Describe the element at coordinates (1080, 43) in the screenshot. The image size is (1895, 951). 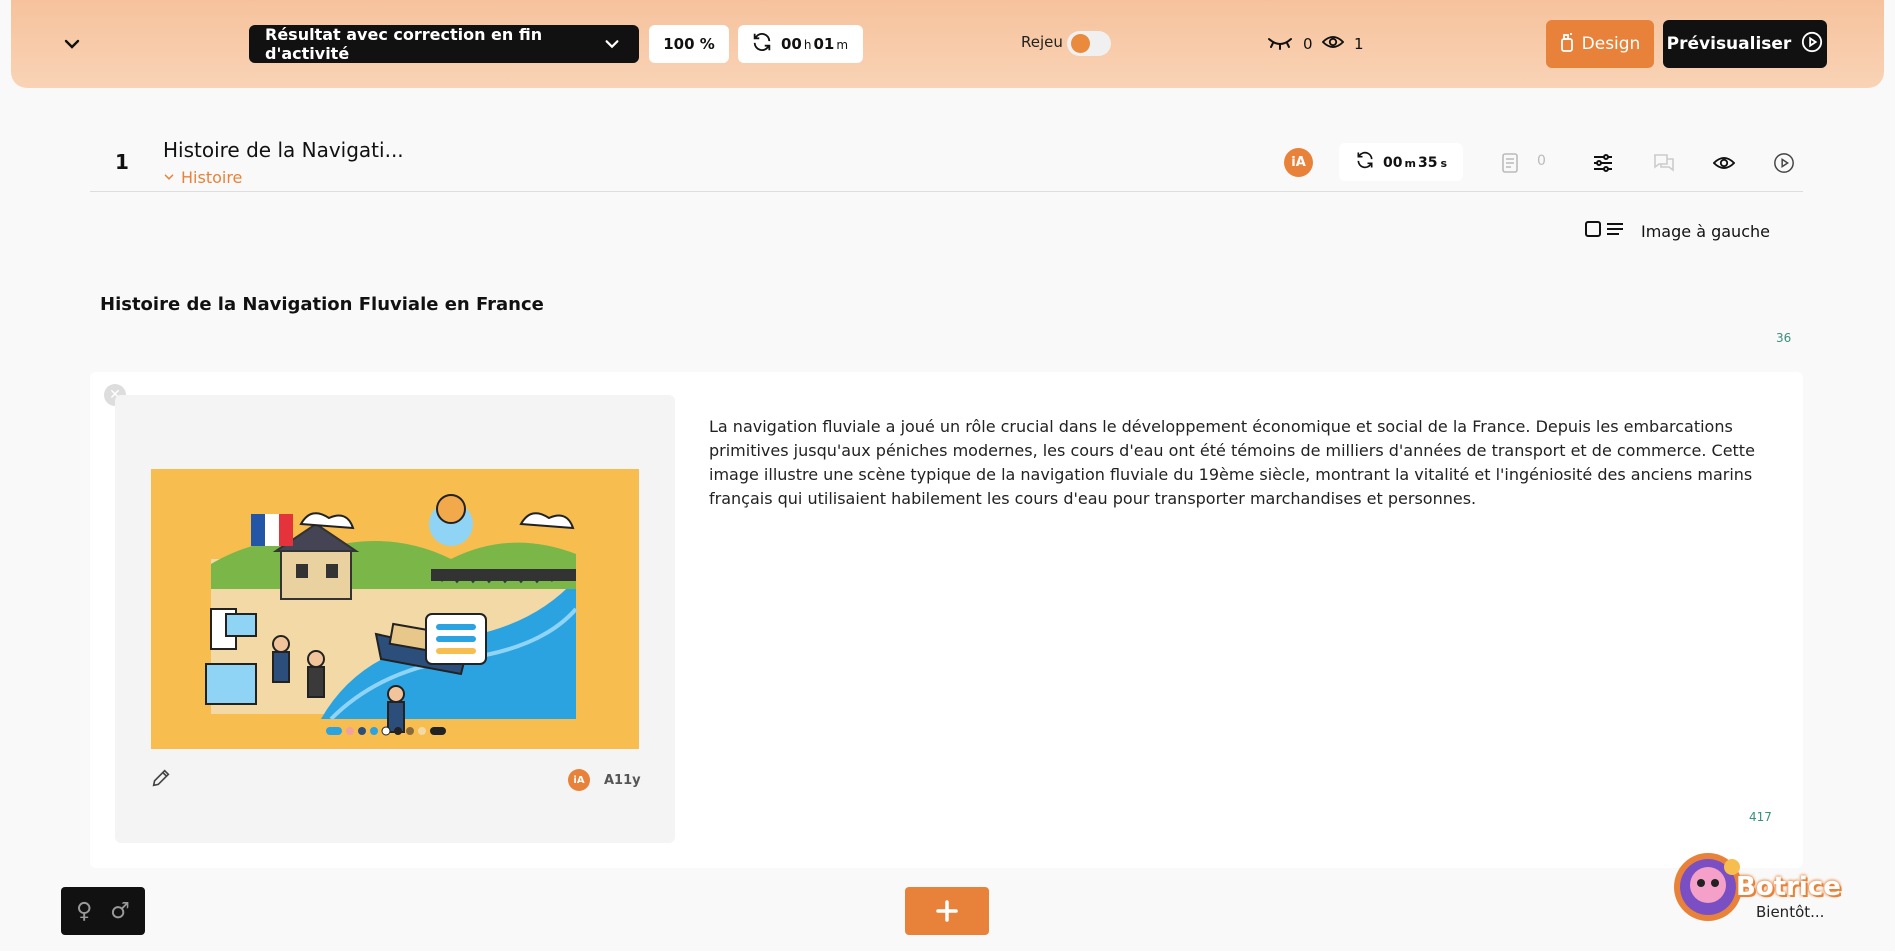
I see `toggle-knob` at that location.